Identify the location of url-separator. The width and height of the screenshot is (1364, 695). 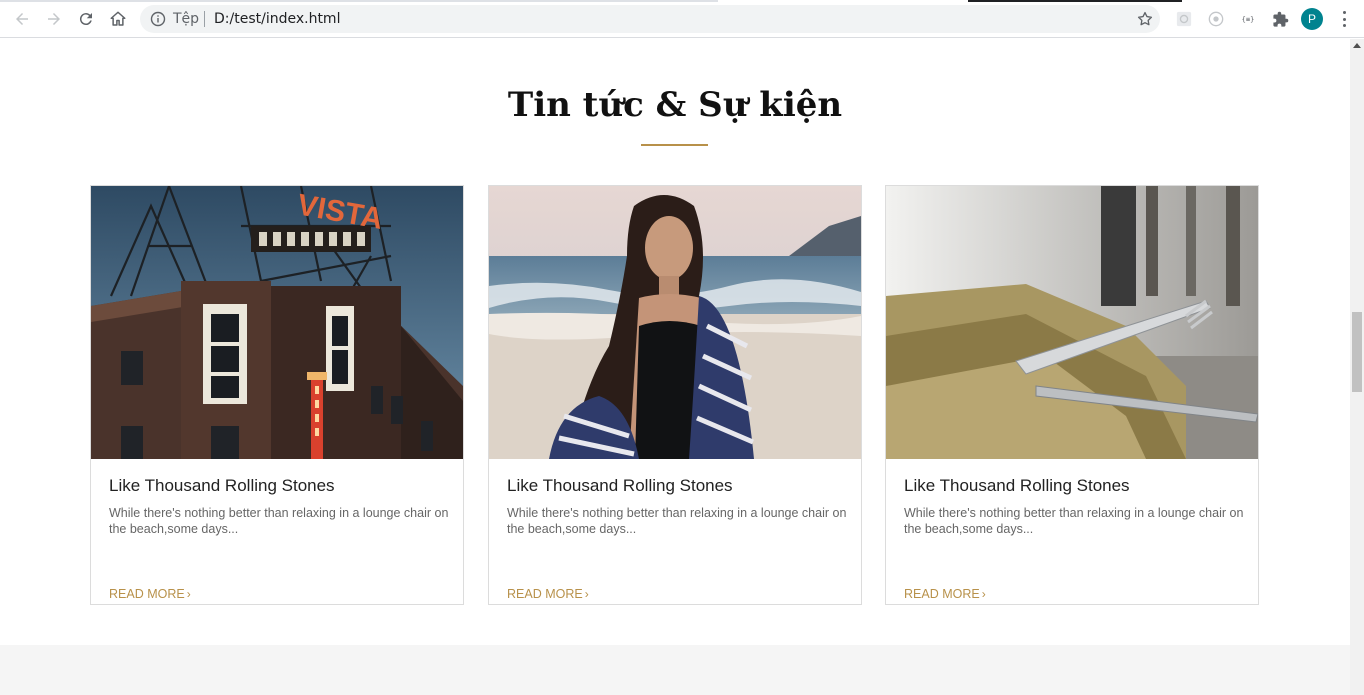
(204, 19).